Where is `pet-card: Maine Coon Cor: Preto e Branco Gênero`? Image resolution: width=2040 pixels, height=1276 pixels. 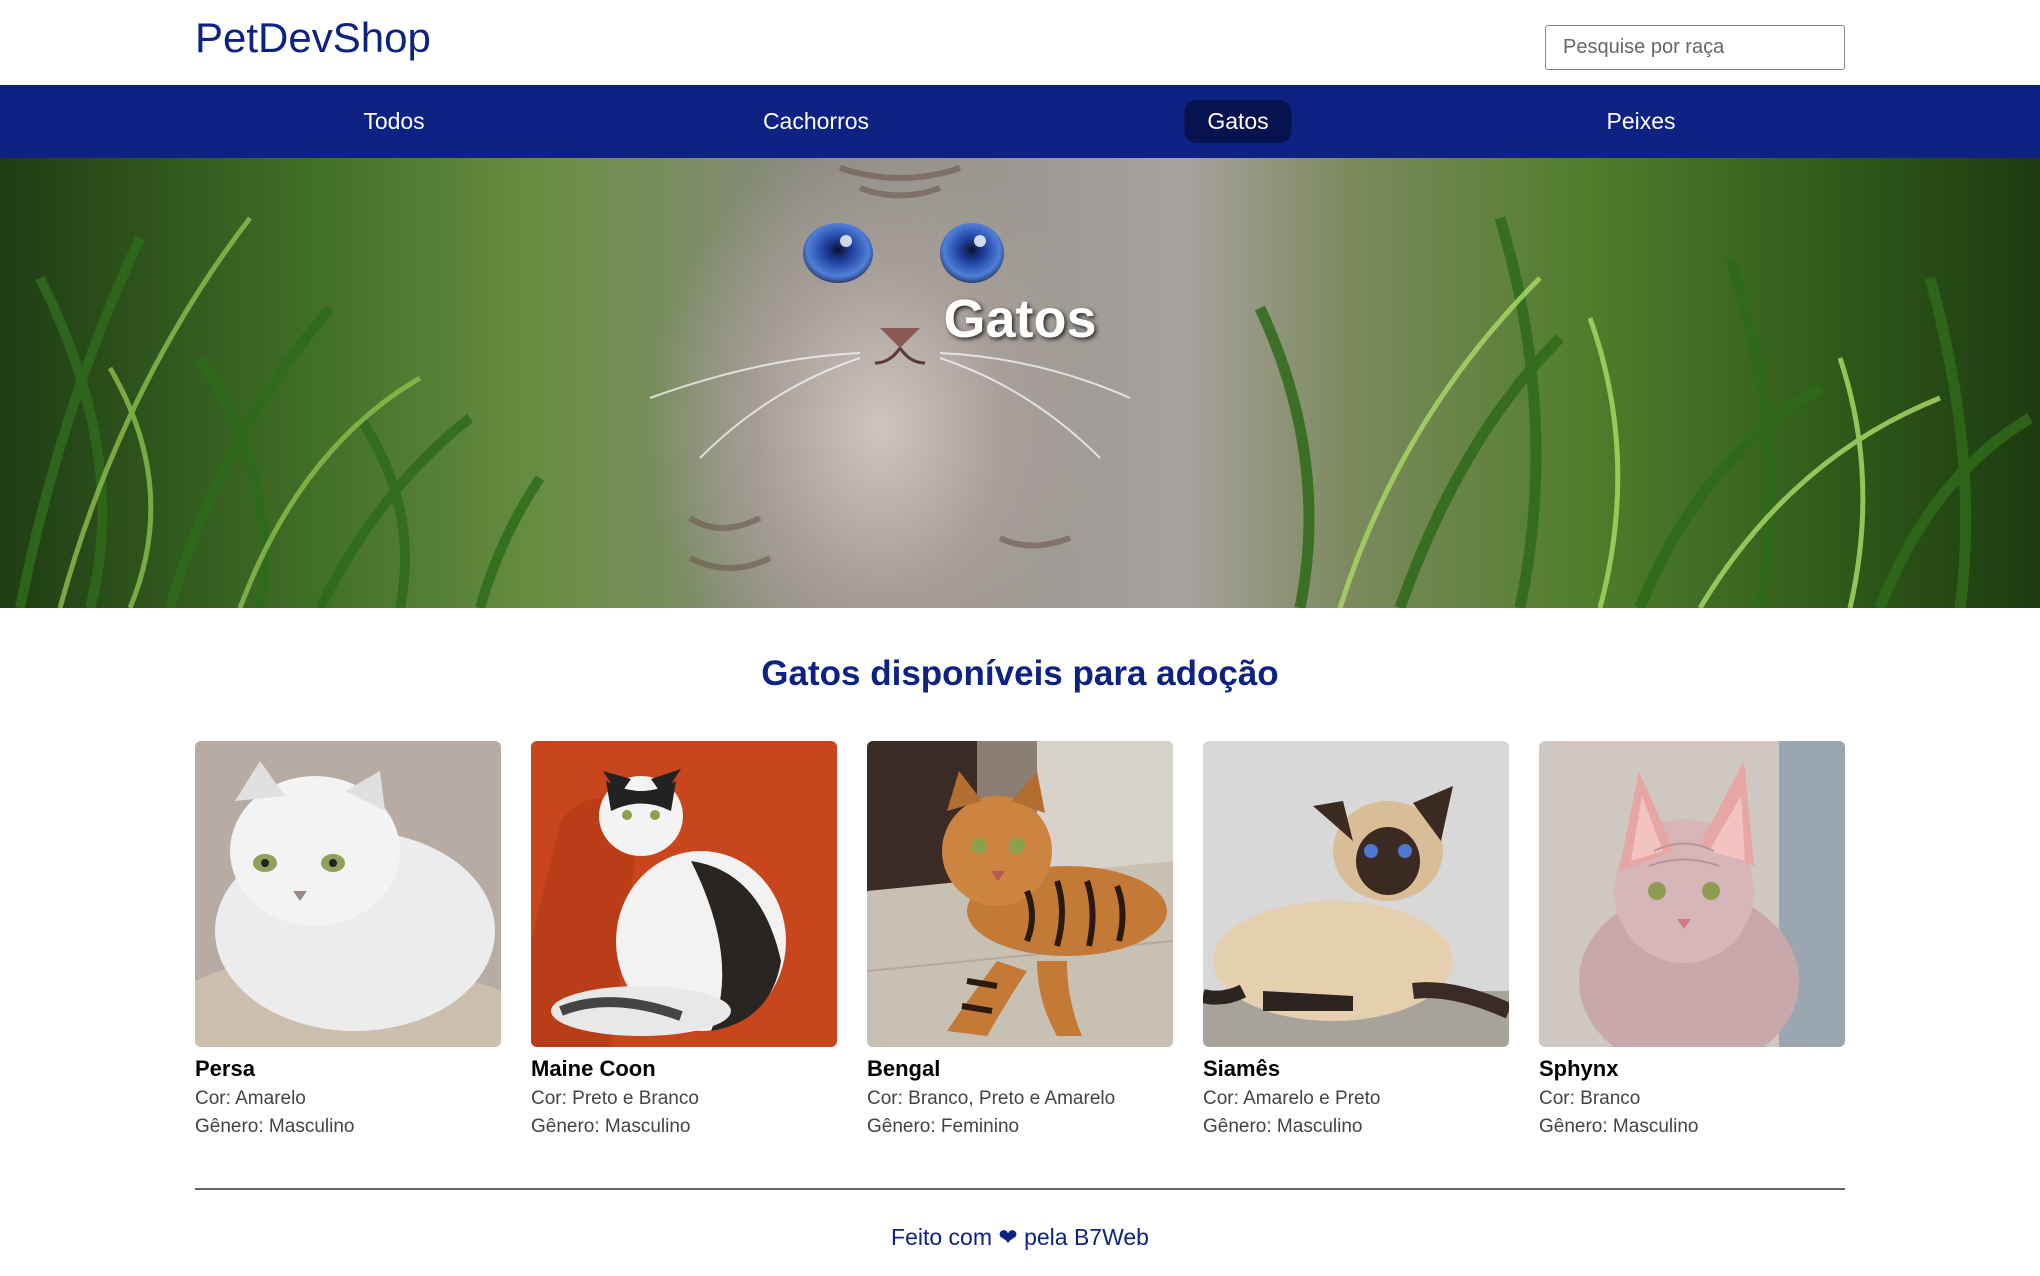 pet-card: Maine Coon Cor: Preto e Branco Gênero is located at coordinates (684, 939).